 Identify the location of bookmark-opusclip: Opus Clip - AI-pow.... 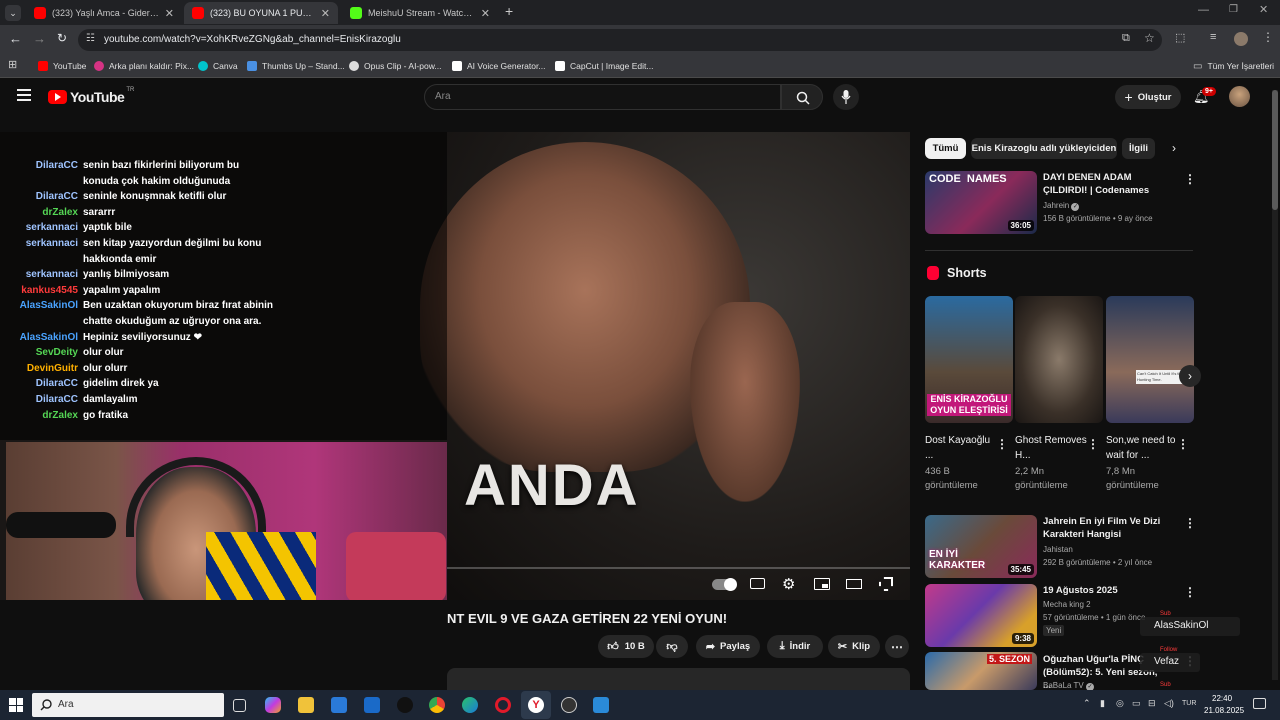
(395, 66).